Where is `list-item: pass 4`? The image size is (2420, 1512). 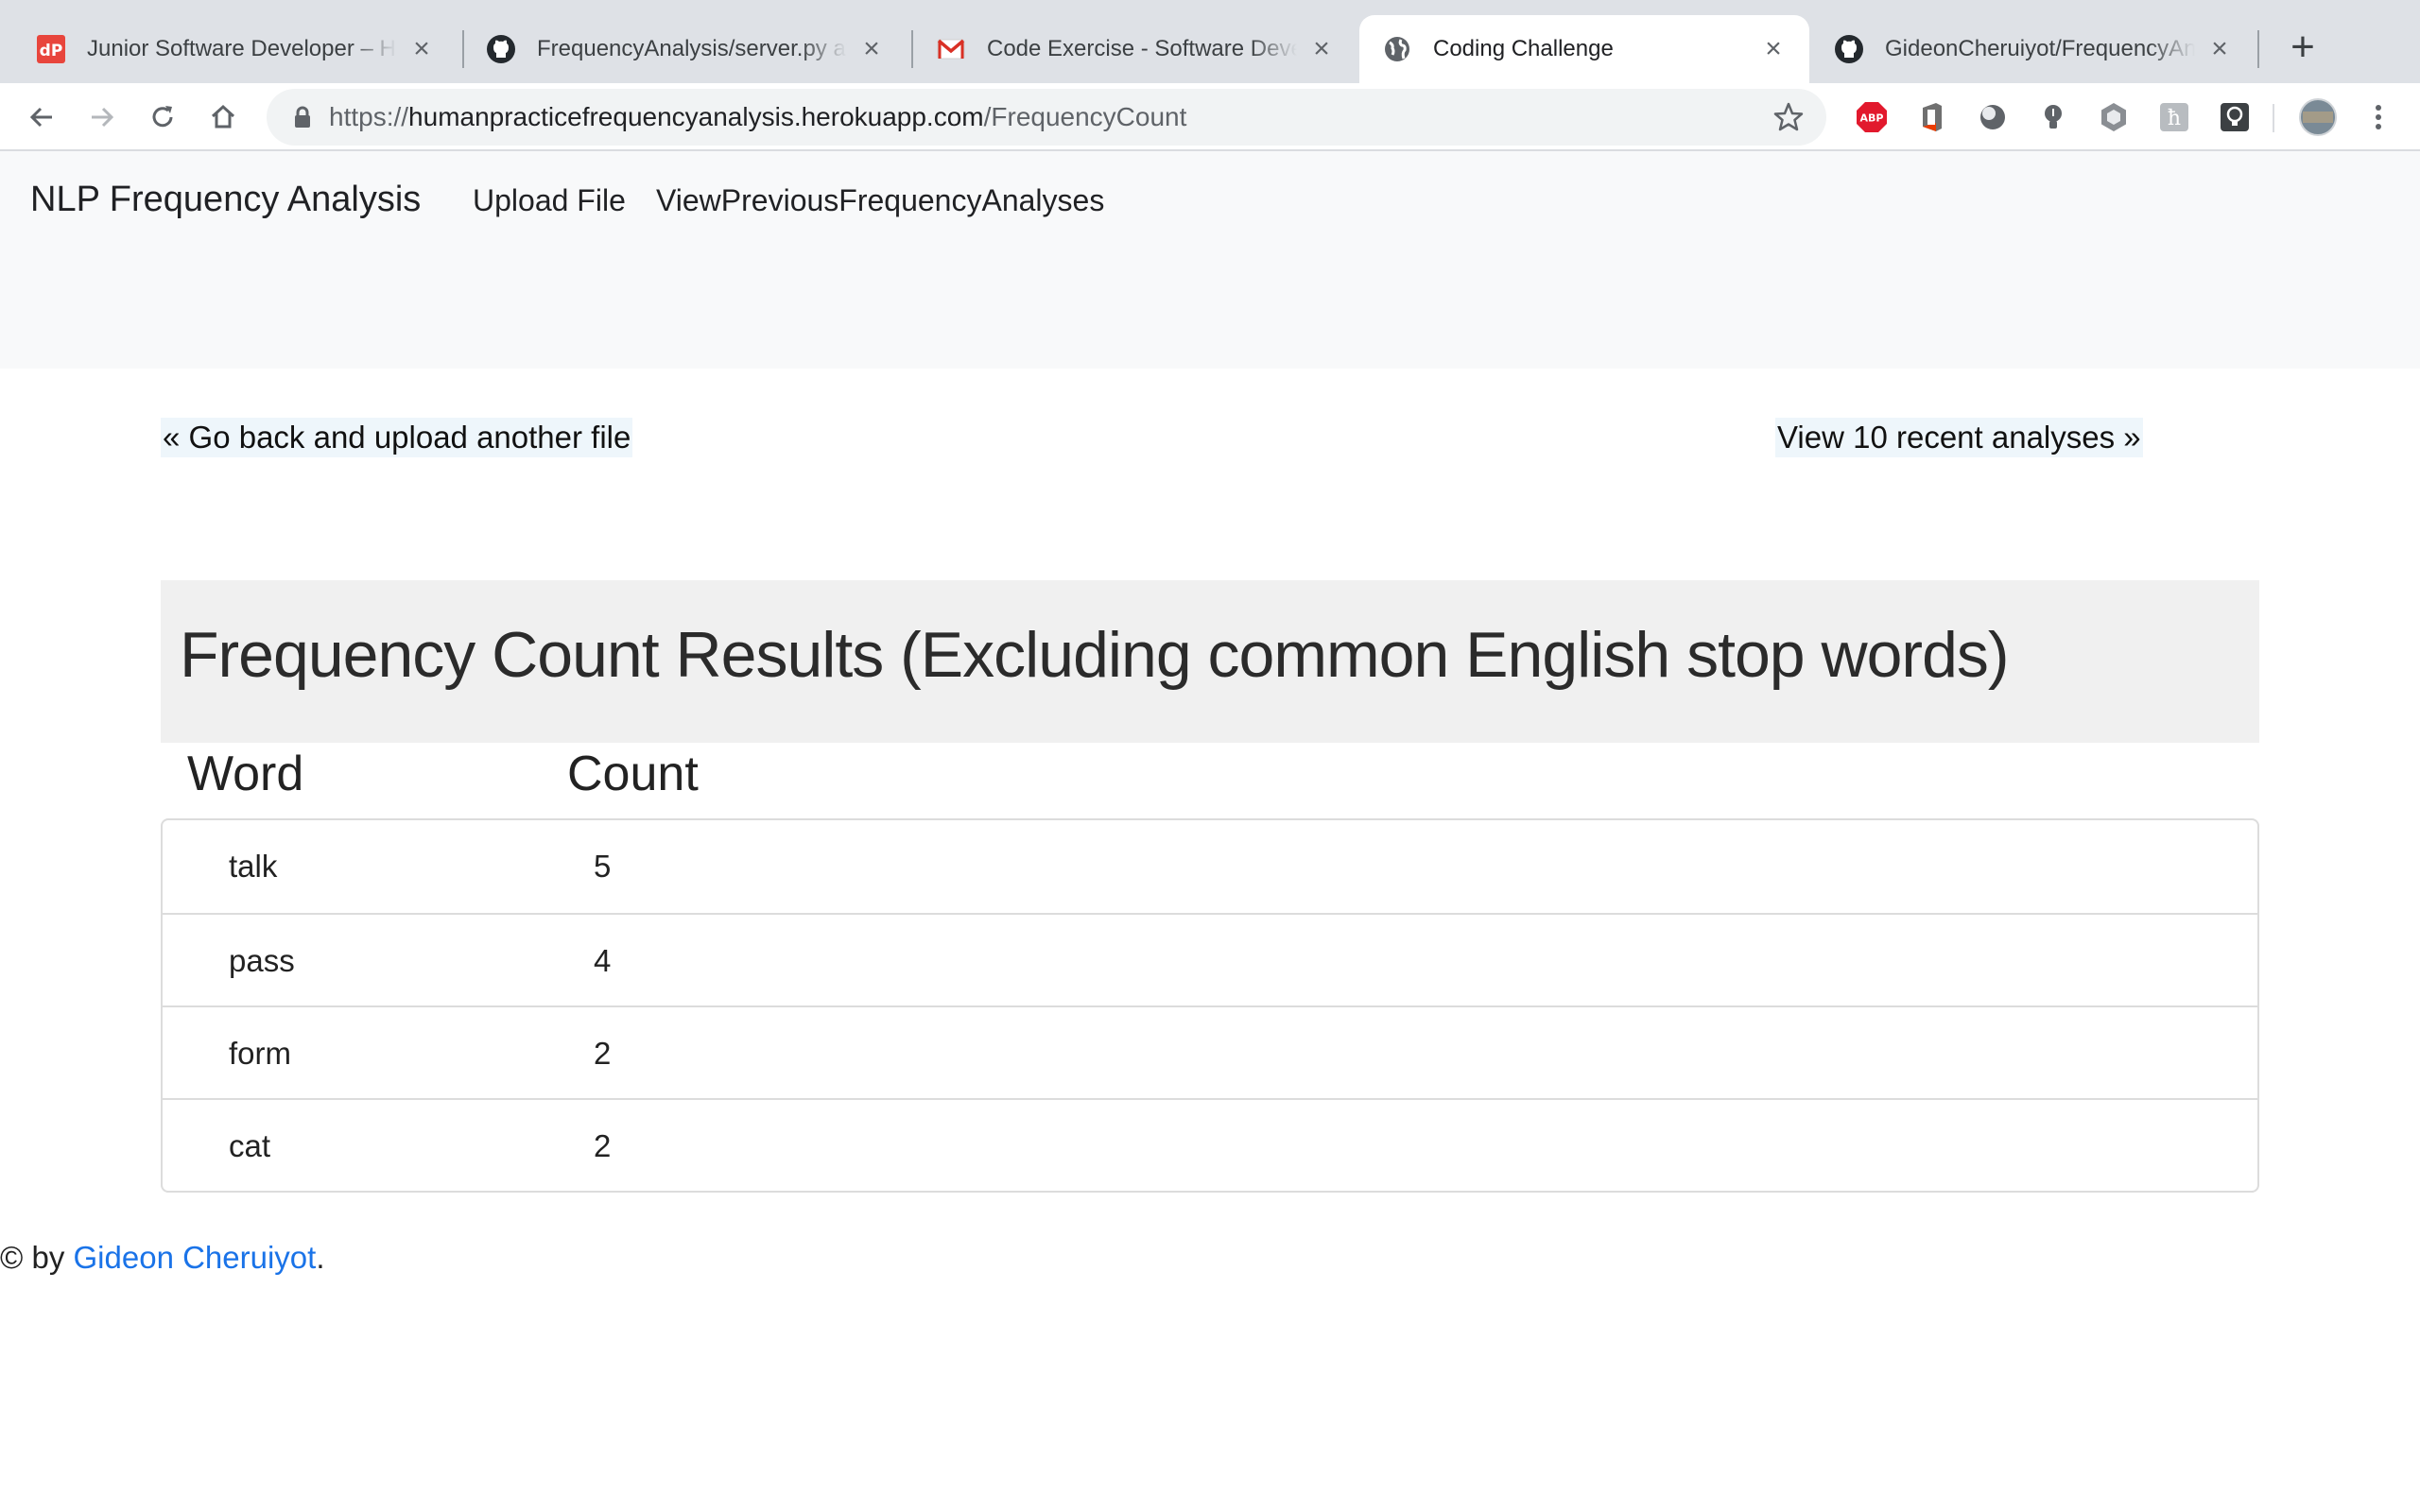 list-item: pass 4 is located at coordinates (1210, 959).